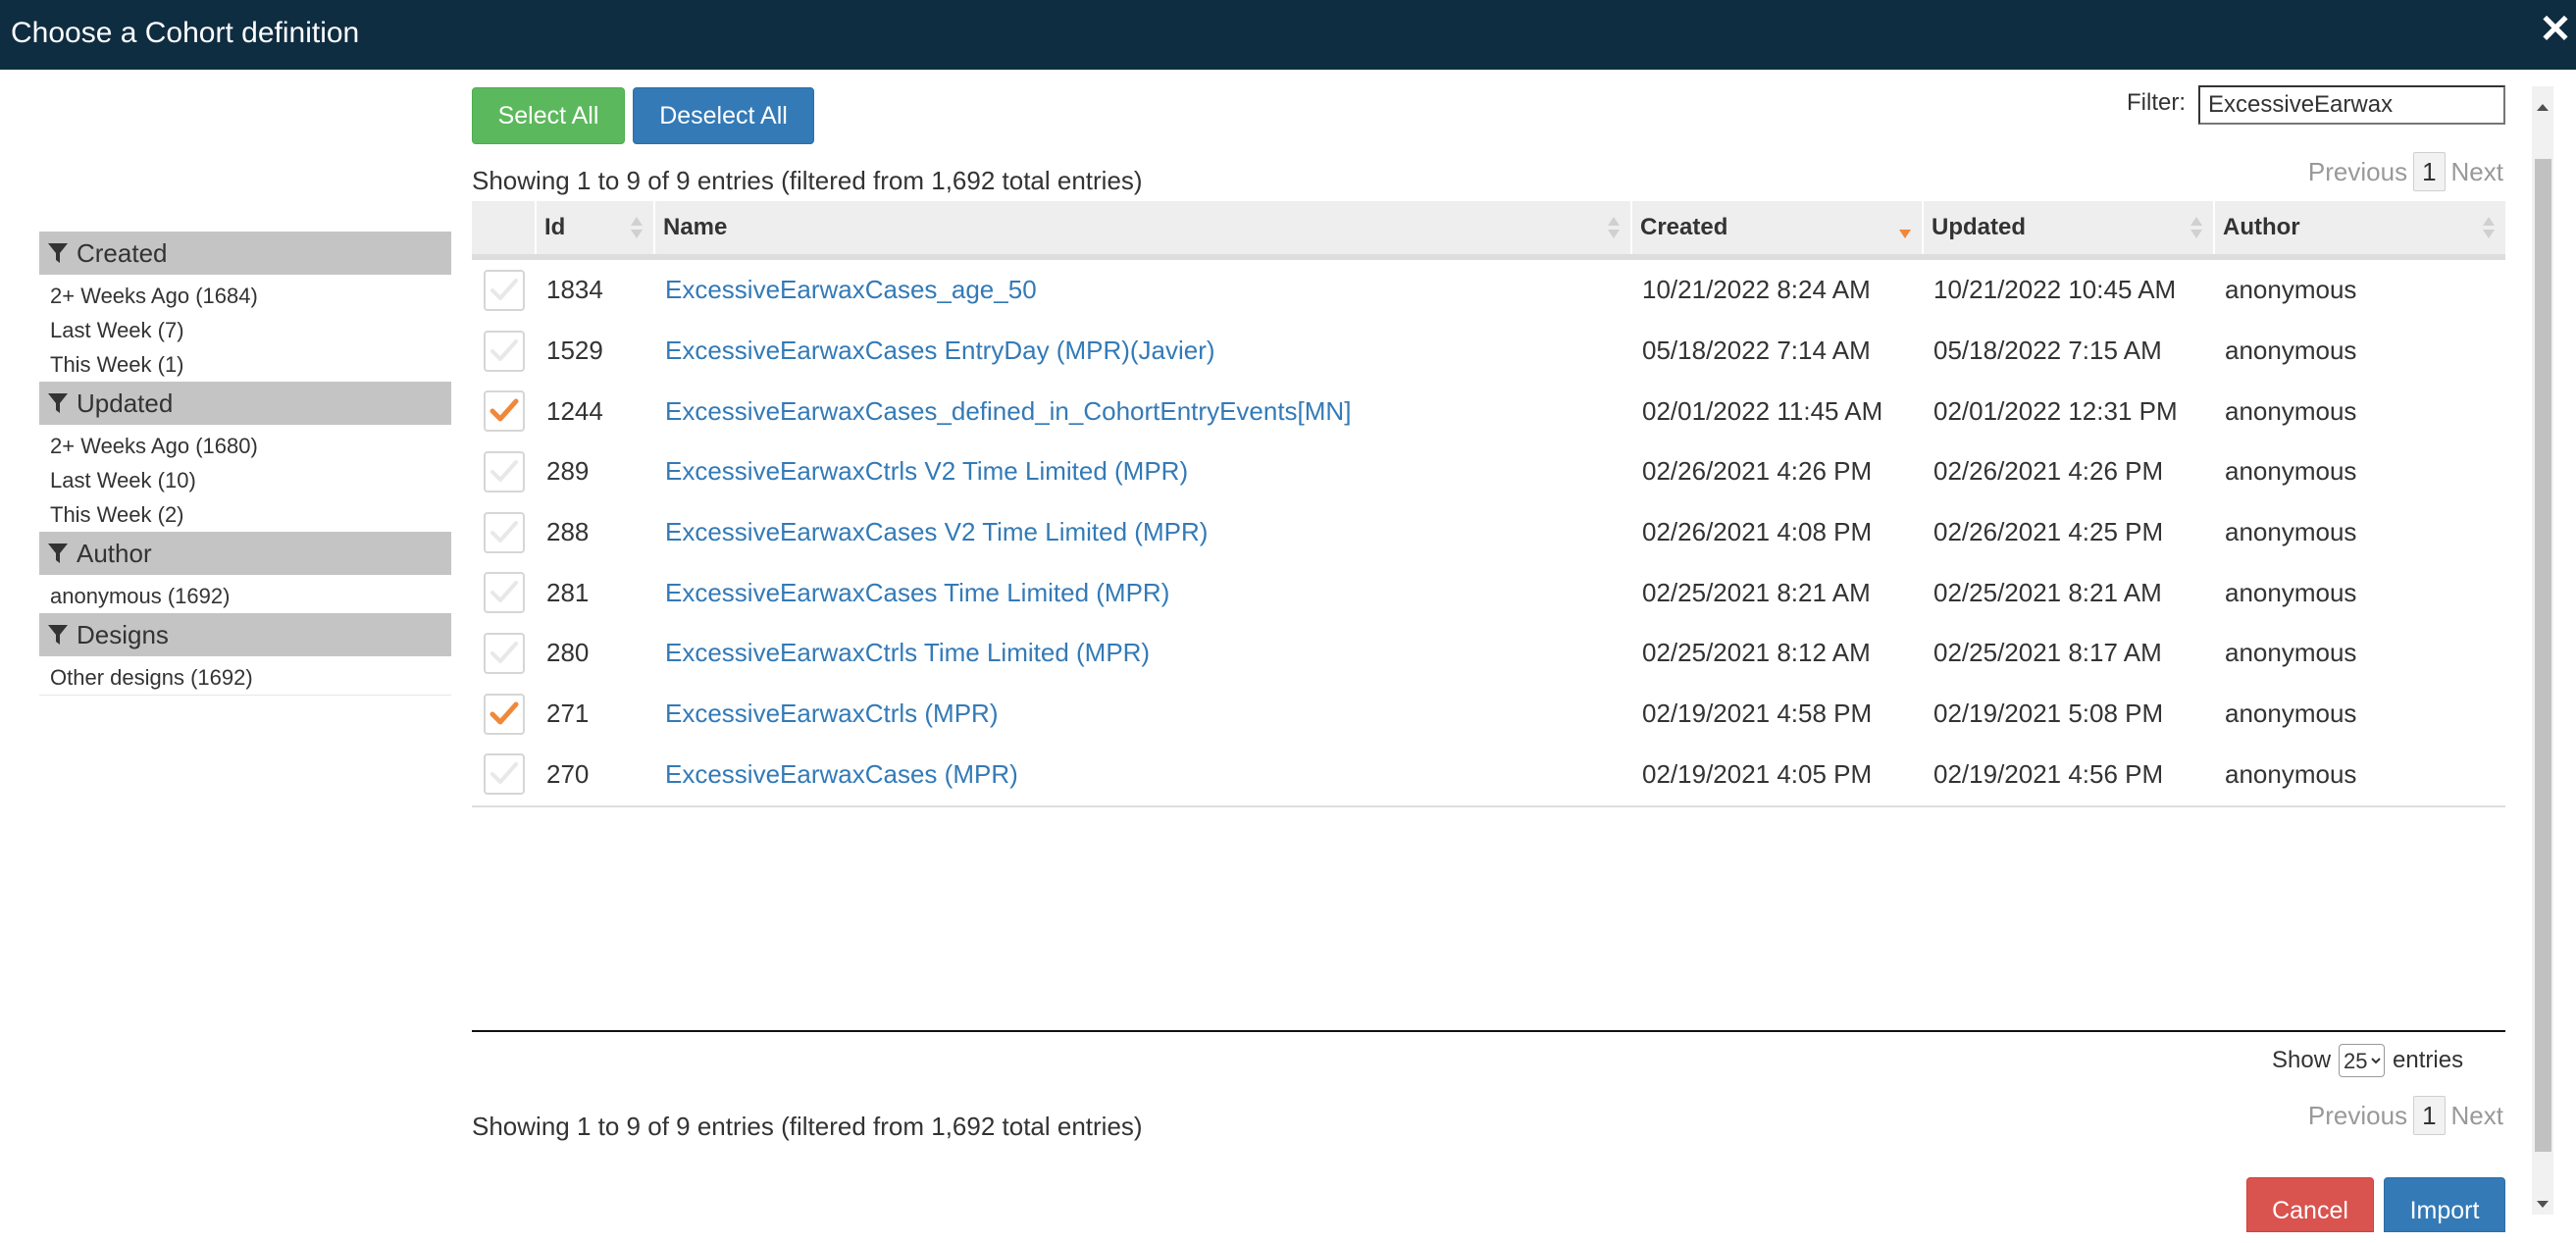 The width and height of the screenshot is (2576, 1243). Describe the element at coordinates (2047, 653) in the screenshot. I see `updated-cell: 02/25/2021 8:17 AM` at that location.